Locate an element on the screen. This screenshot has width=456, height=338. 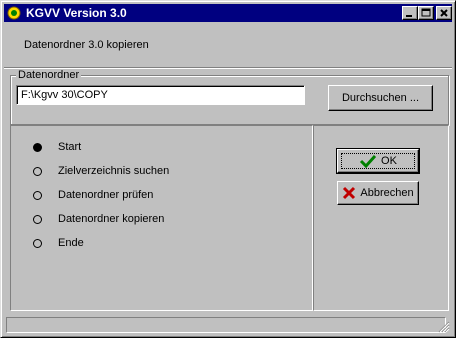
maximize-icon is located at coordinates (426, 12).